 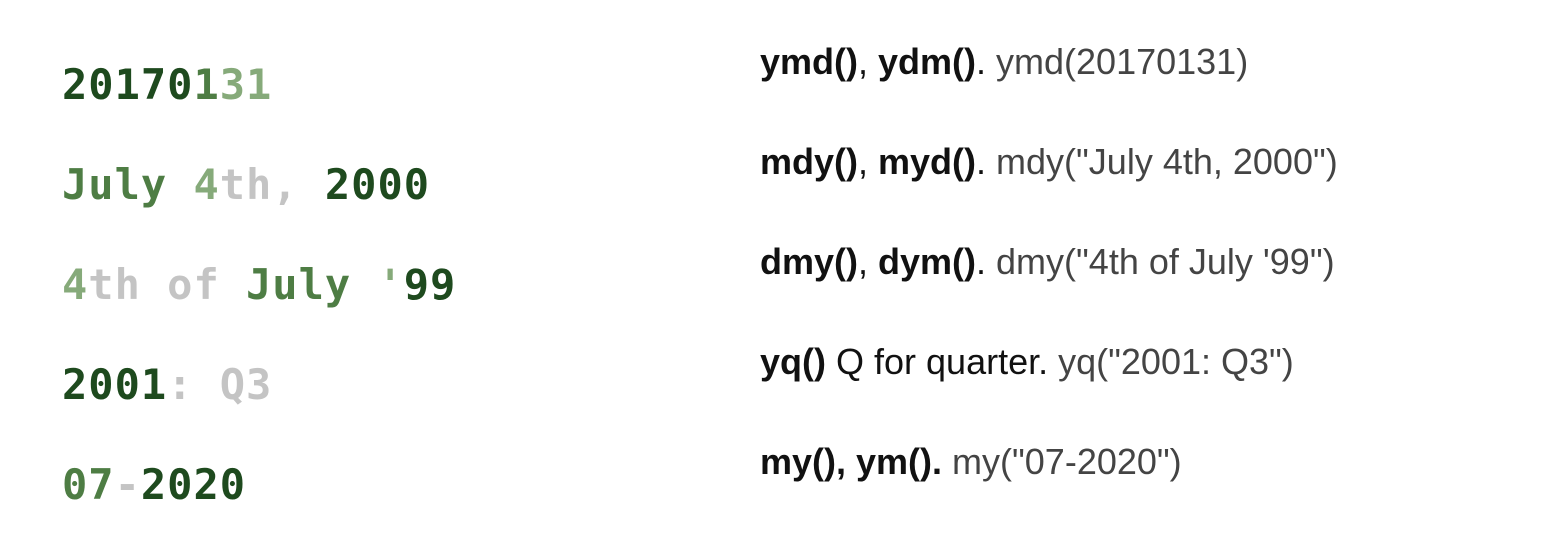 What do you see at coordinates (809, 161) in the screenshot?
I see `function-name: mdy()` at bounding box center [809, 161].